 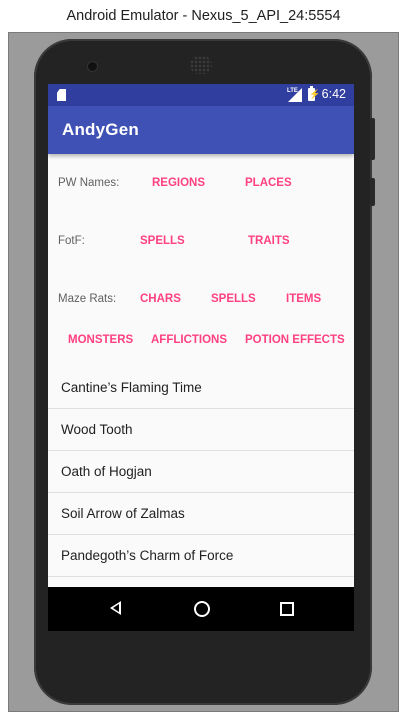 What do you see at coordinates (201, 514) in the screenshot?
I see `list-item: Soil Arrow of Zalmas` at bounding box center [201, 514].